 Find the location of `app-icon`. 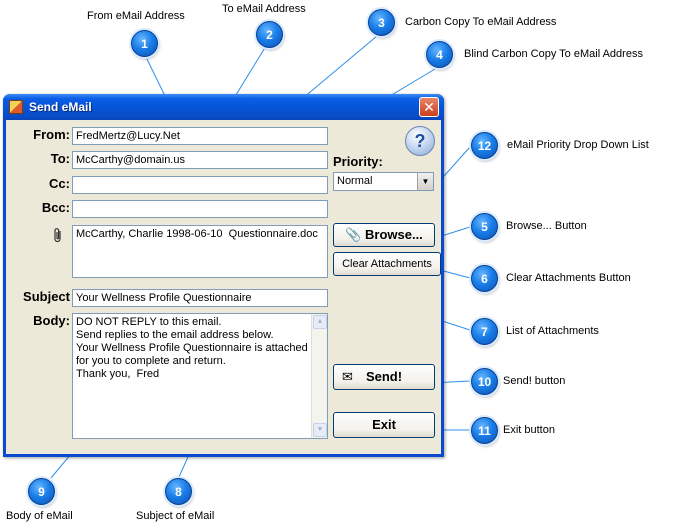

app-icon is located at coordinates (16, 107).